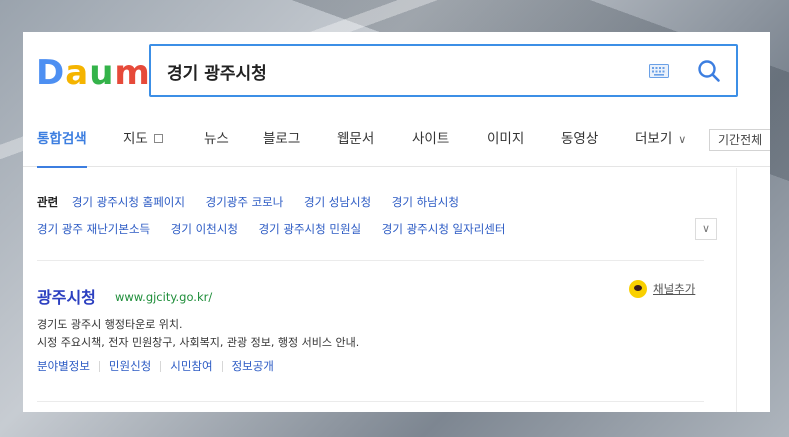 Image resolution: width=789 pixels, height=437 pixels. I want to click on kakao-channel-icon, so click(638, 289).